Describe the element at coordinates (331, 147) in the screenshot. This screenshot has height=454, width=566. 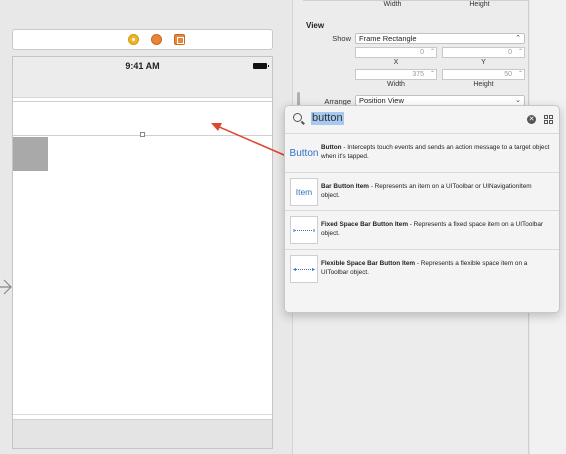
I see `item-title: Button` at that location.